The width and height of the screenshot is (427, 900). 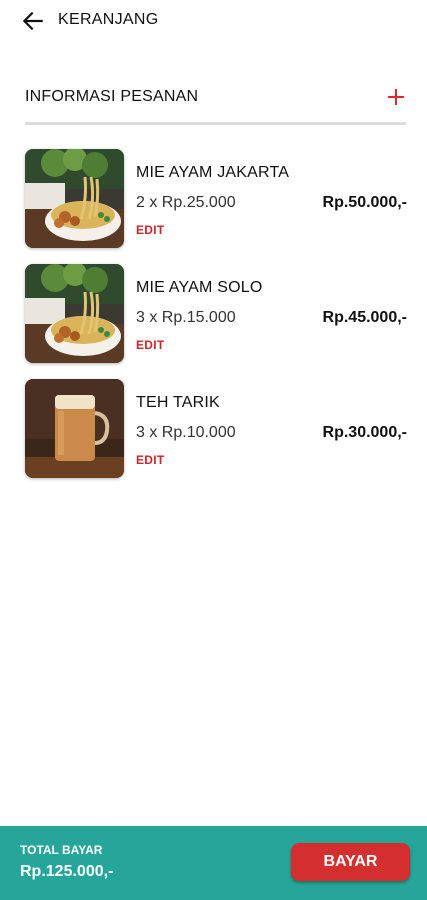 What do you see at coordinates (186, 432) in the screenshot?
I see `item-quantity-price: 3 x Rp.10.000` at bounding box center [186, 432].